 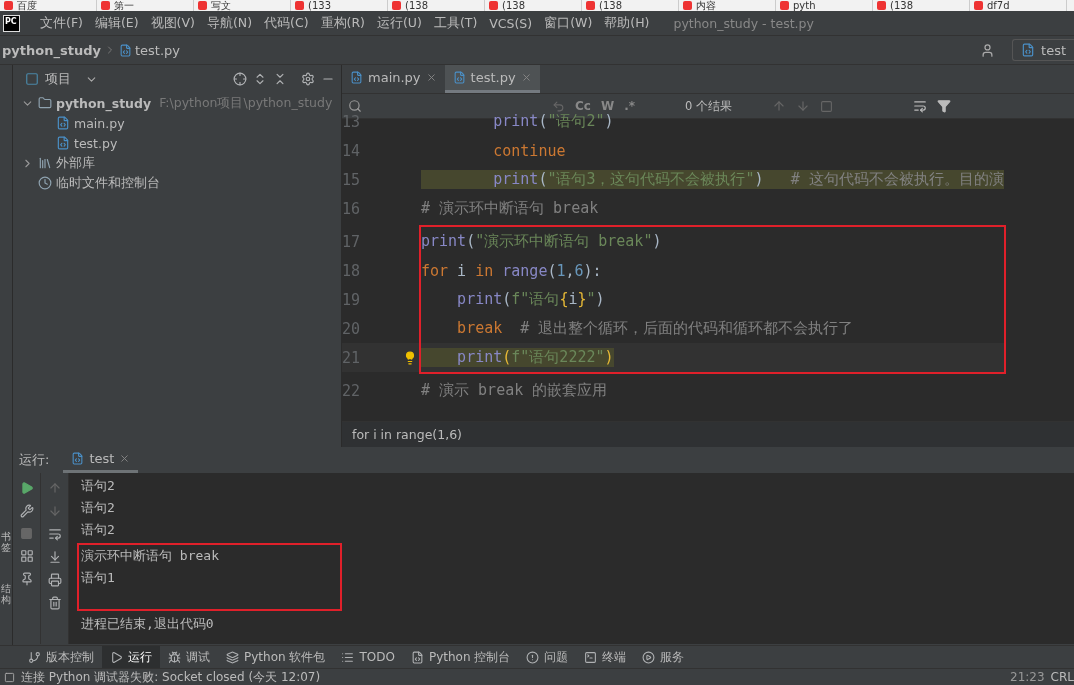 I want to click on branch-icon, so click(x=34, y=657).